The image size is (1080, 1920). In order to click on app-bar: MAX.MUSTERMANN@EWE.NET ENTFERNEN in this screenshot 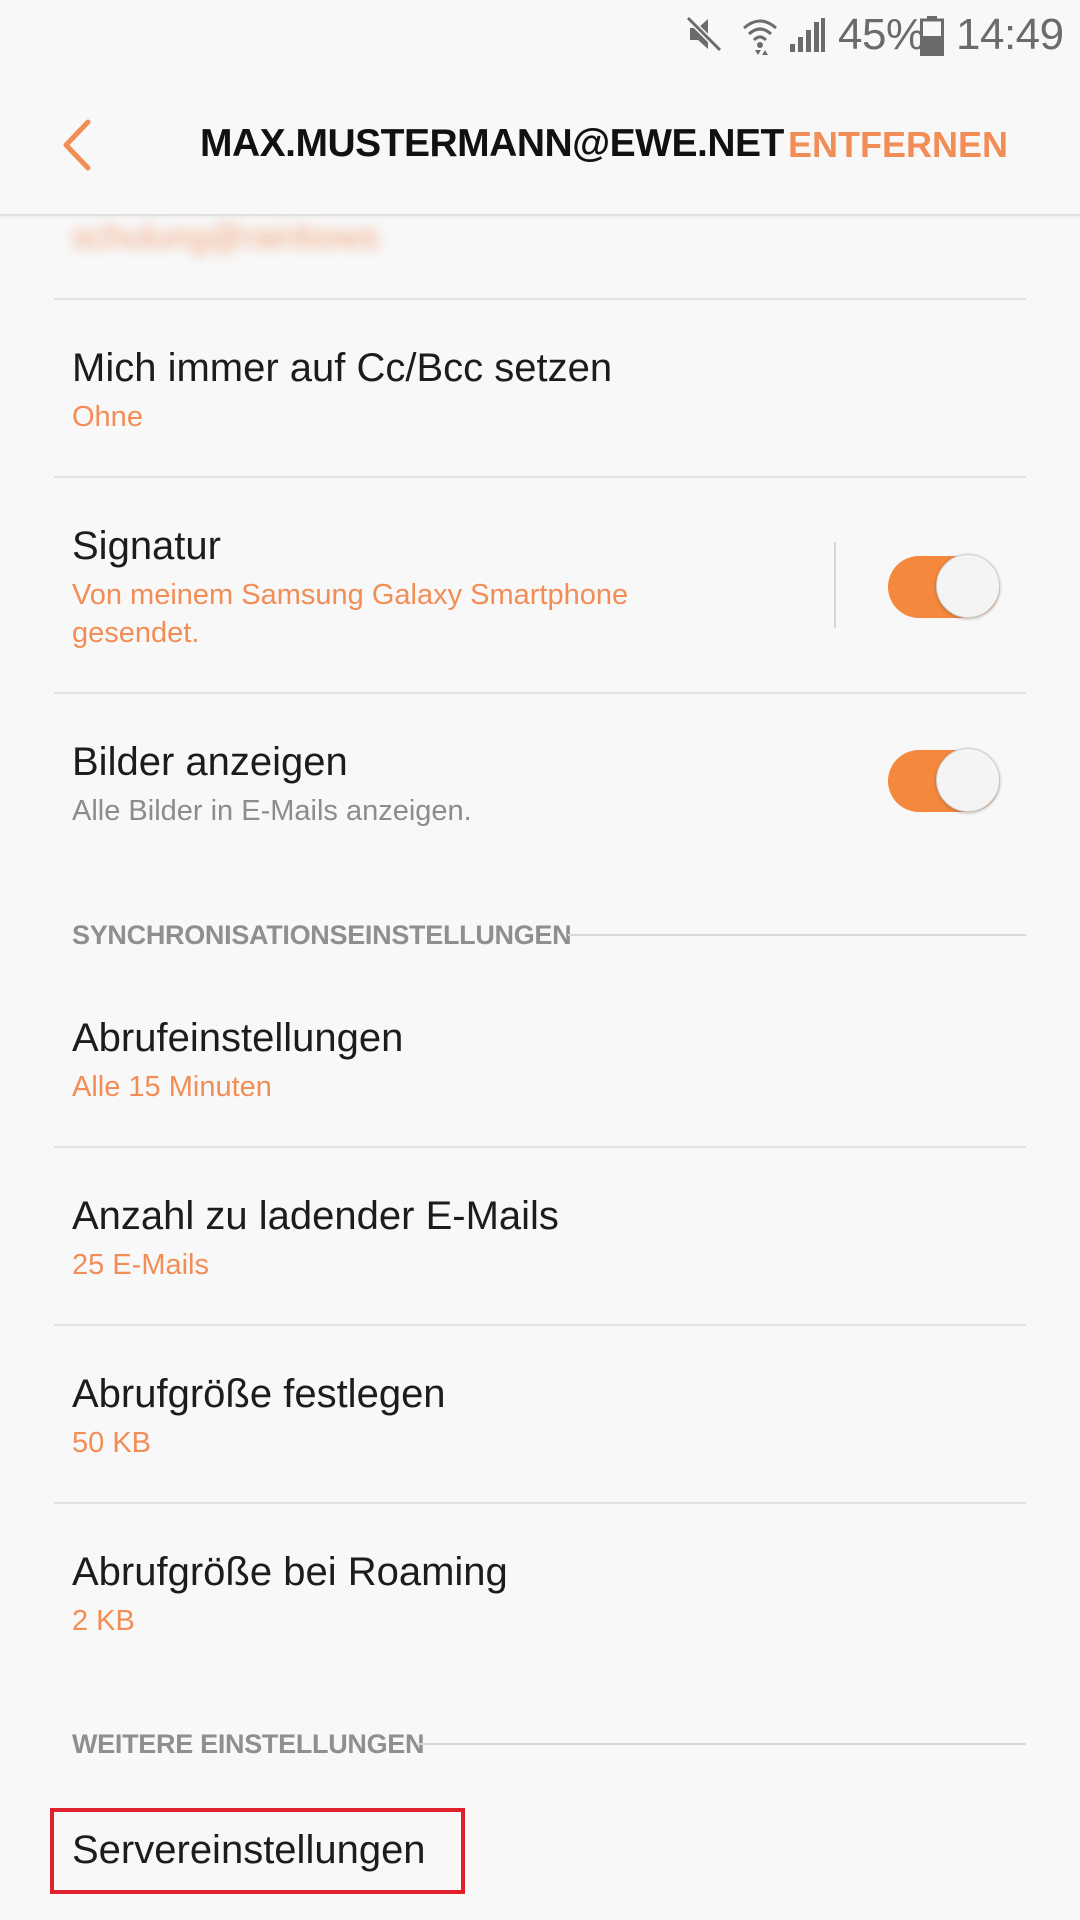, I will do `click(540, 145)`.